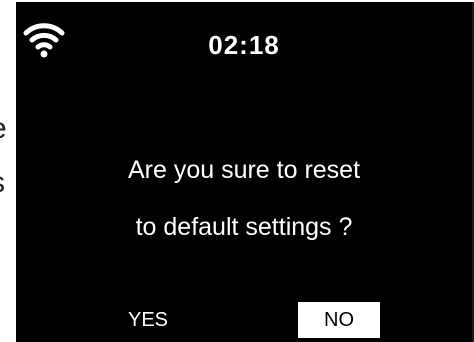 This screenshot has height=342, width=474. What do you see at coordinates (244, 45) in the screenshot?
I see `clock-time: 02:18` at bounding box center [244, 45].